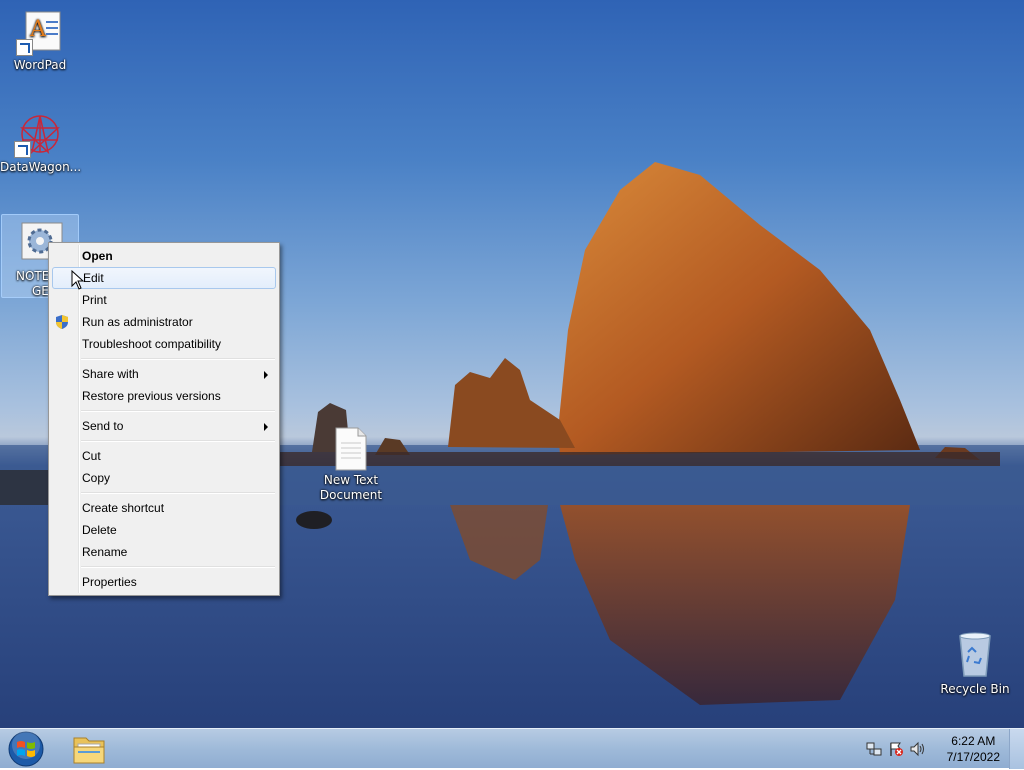 The image size is (1024, 770). I want to click on show-desktop-button, so click(1016, 749).